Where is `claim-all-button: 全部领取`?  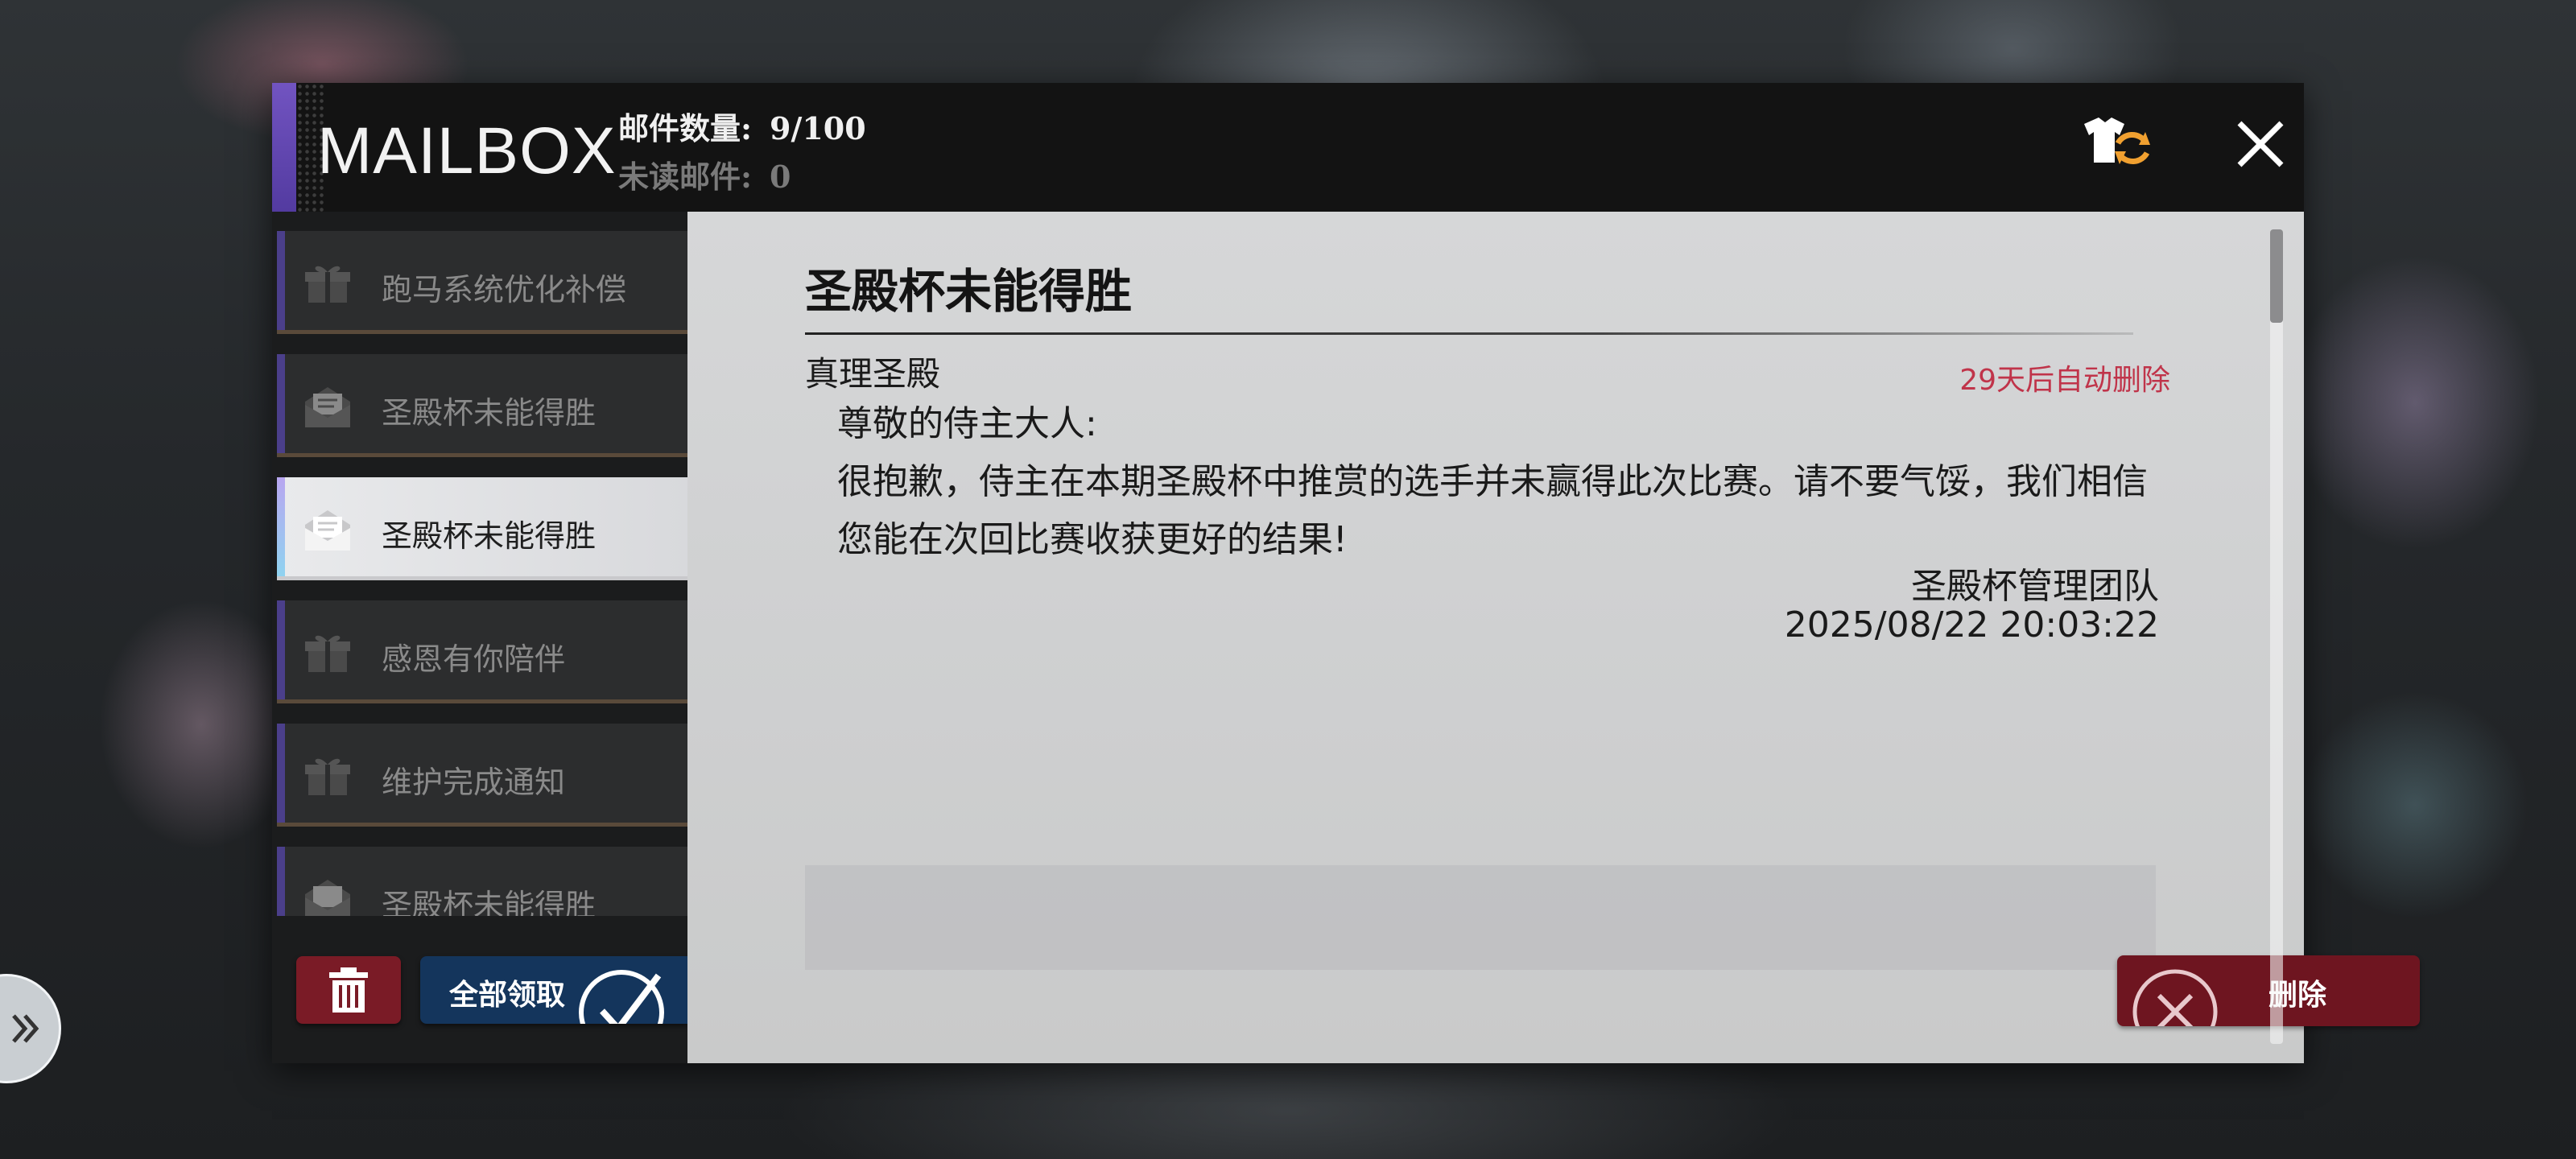 claim-all-button: 全部领取 is located at coordinates (553, 990).